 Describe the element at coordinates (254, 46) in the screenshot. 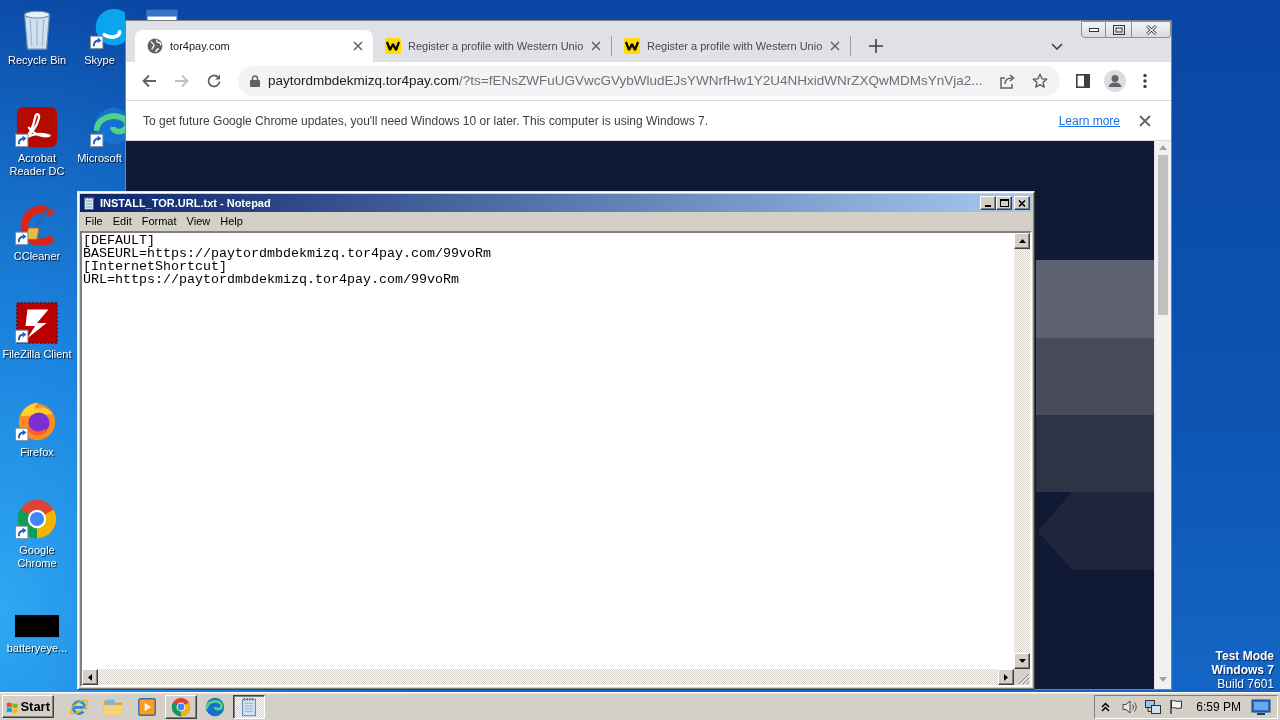

I see `browser-tab: tor4pay.com` at that location.